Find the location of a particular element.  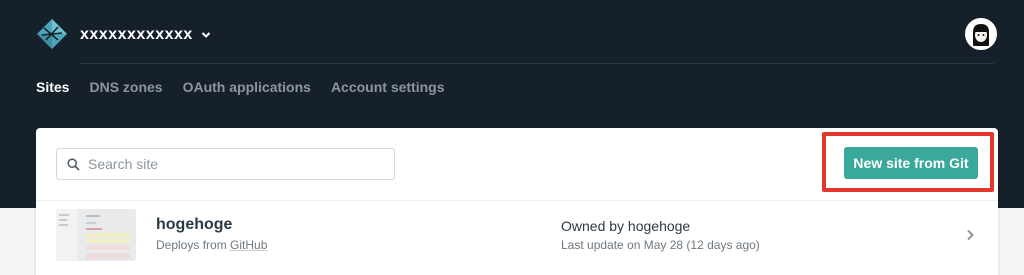

site-screenshot-icon is located at coordinates (96, 235).